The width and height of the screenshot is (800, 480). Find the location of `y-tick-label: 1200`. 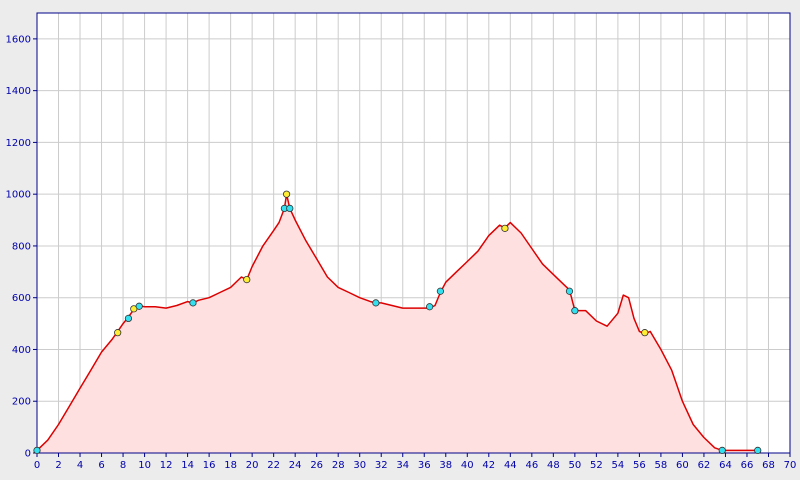

y-tick-label: 1200 is located at coordinates (18, 143).